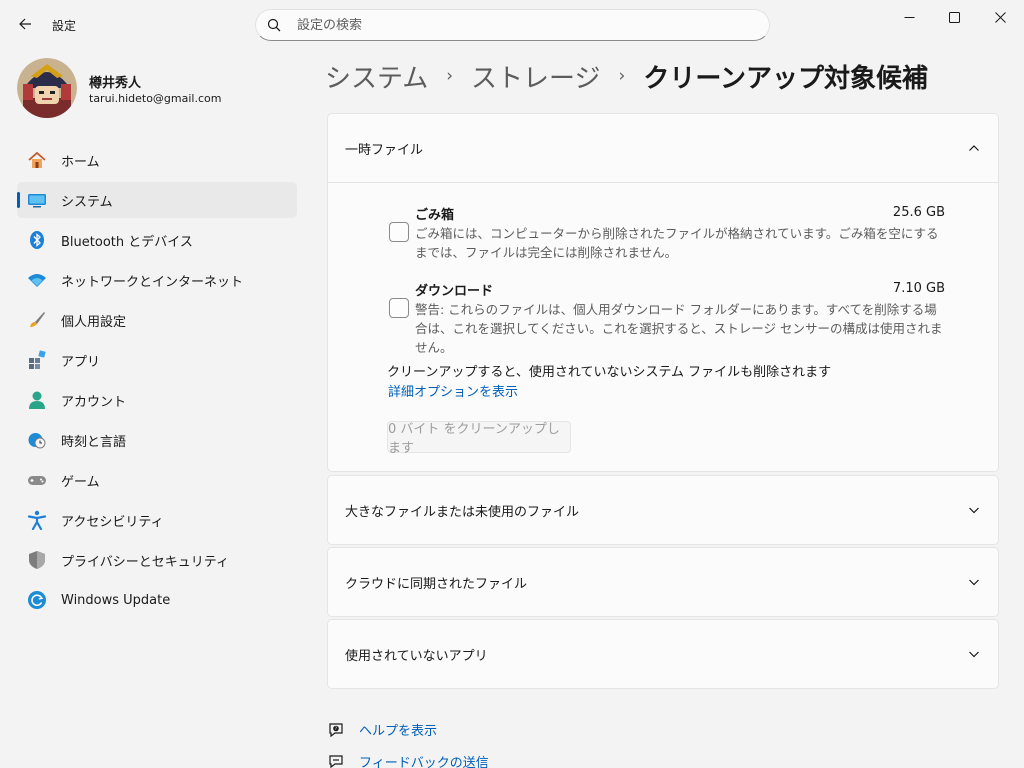  I want to click on feedback-label: フィードバックの送信, so click(424, 762).